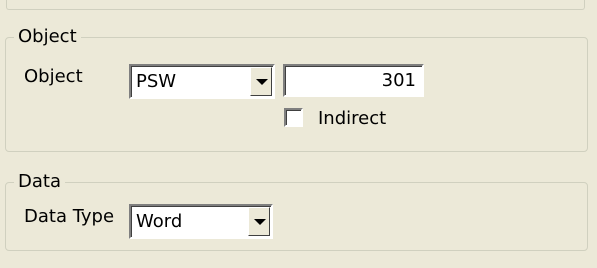 This screenshot has height=268, width=597. Describe the element at coordinates (201, 221) in the screenshot. I see `data-type-combo: Word` at that location.